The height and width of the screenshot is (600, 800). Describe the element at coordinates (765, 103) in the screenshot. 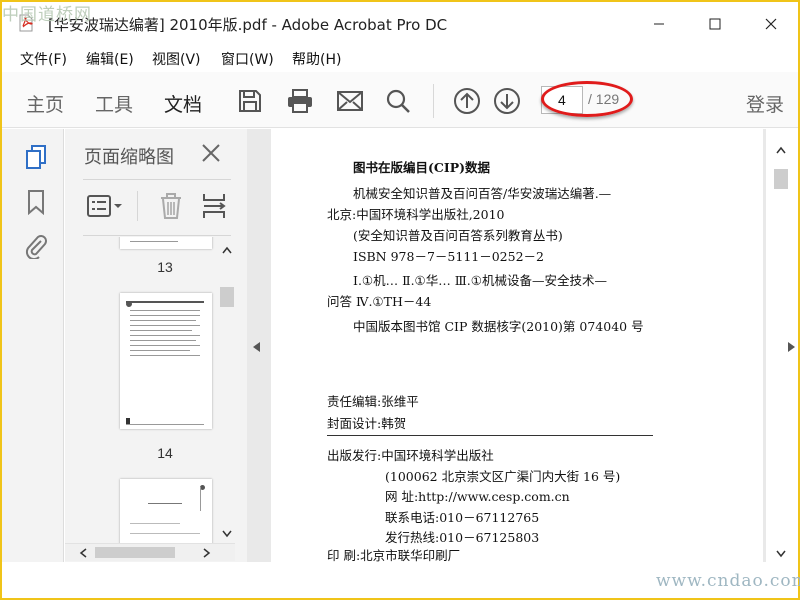

I see `sign-in-button: 登录` at that location.